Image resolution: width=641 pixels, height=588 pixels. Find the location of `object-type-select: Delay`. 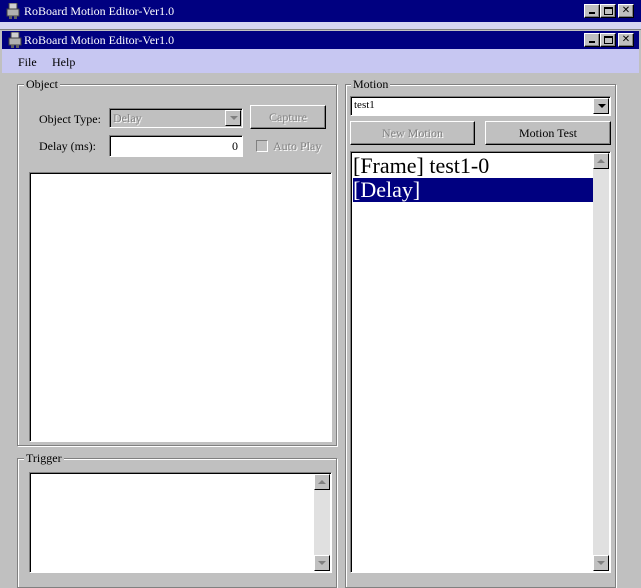

object-type-select: Delay is located at coordinates (176, 118).